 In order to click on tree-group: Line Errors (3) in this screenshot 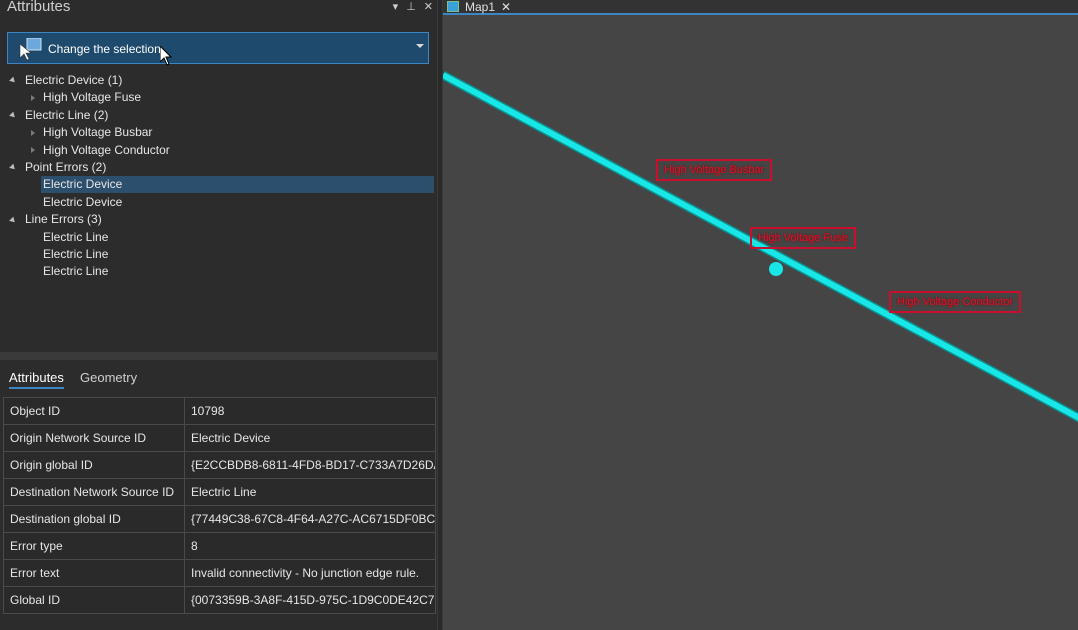, I will do `click(55, 219)`.